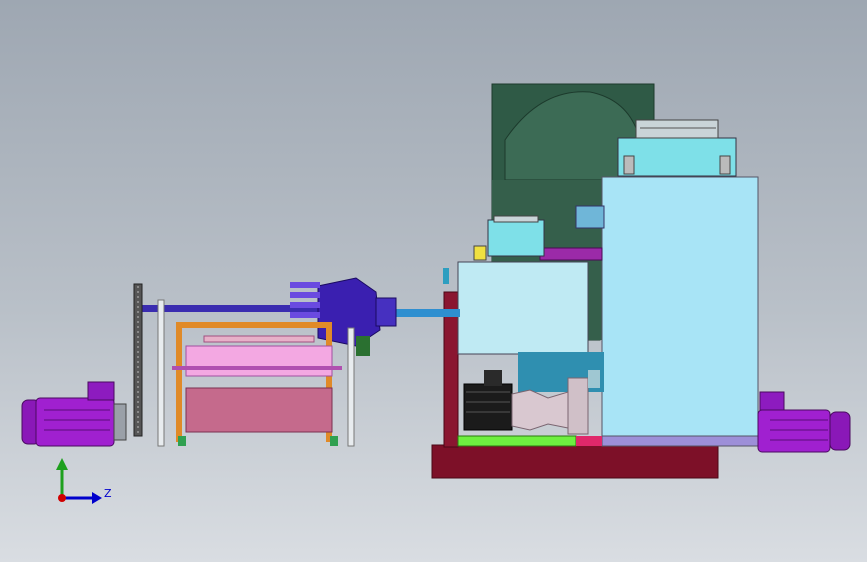  I want to click on axis-triad: Z, so click(84, 481).